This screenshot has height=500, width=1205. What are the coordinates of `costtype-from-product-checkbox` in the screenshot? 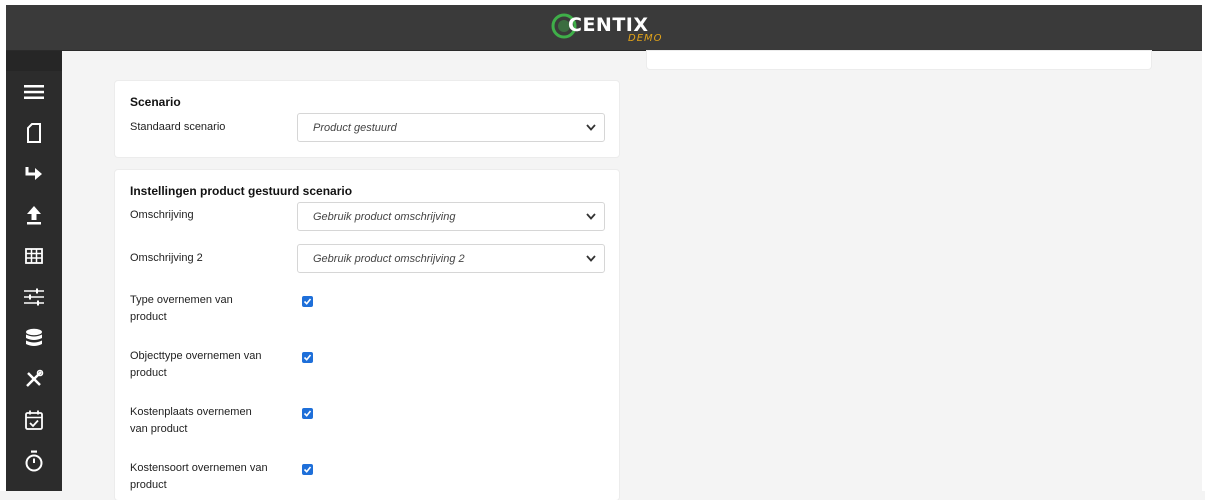 It's located at (307, 469).